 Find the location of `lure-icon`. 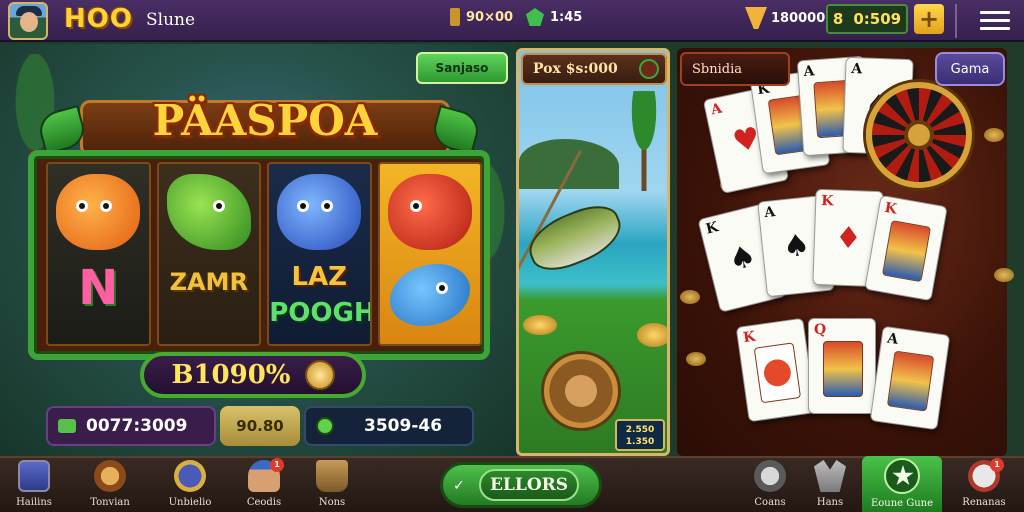

lure-icon is located at coordinates (649, 69).